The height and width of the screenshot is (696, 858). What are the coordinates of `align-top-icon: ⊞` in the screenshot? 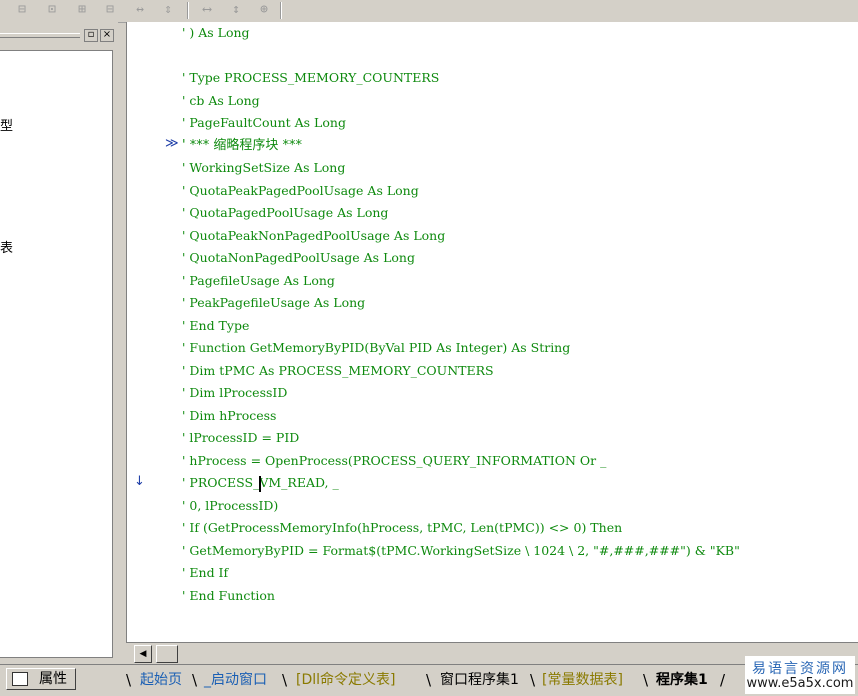 It's located at (82, 10).